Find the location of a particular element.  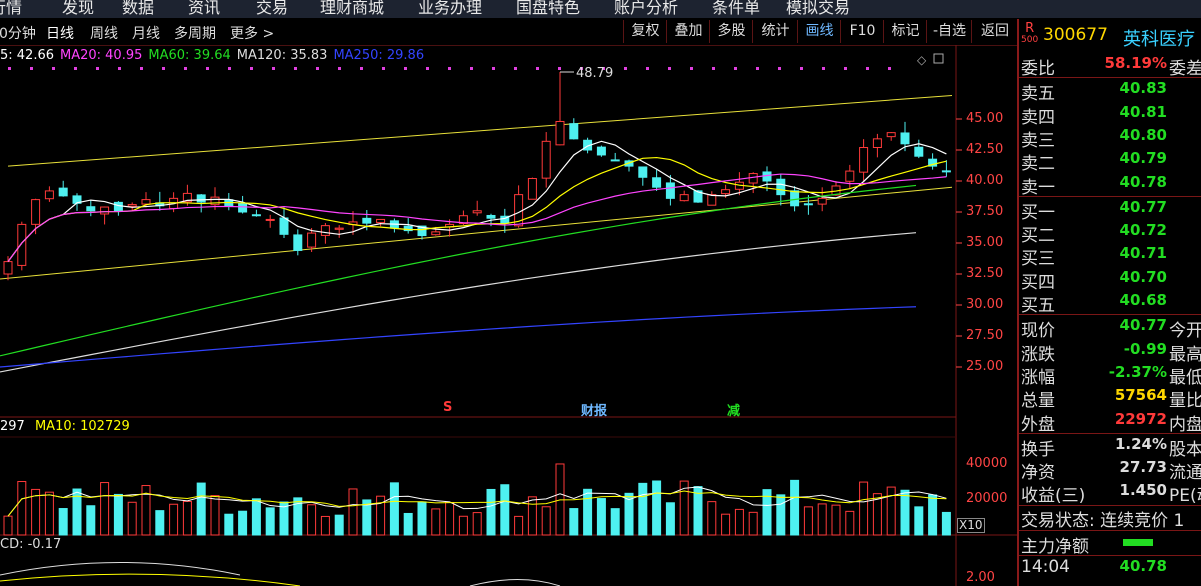

quote-row: 涨幅 -2.37% 最低 is located at coordinates (1110, 375).